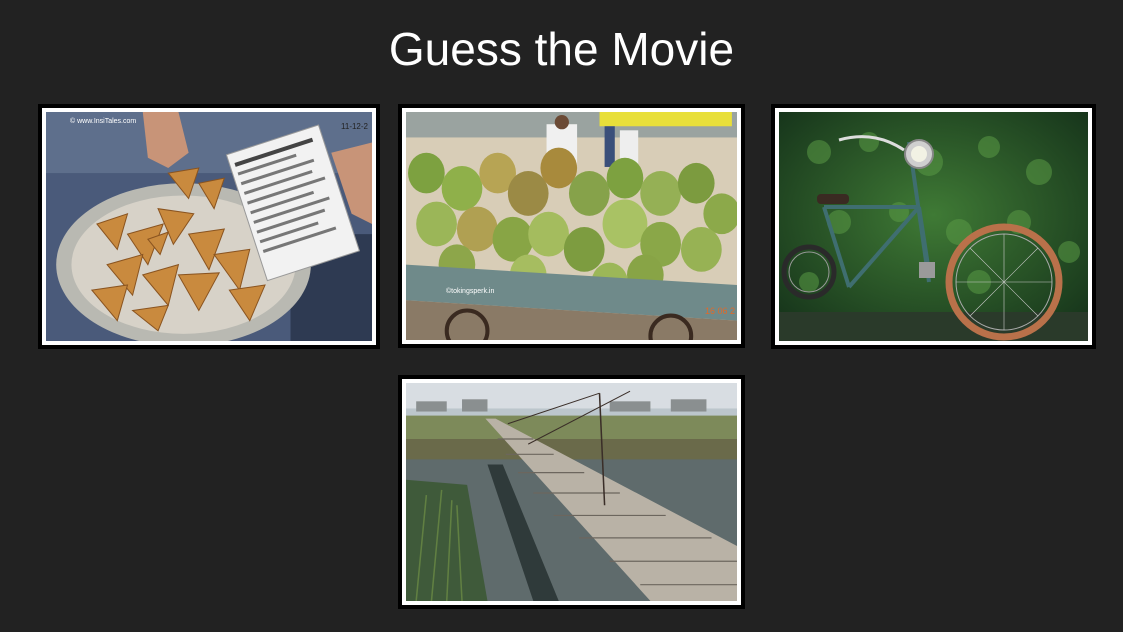 This screenshot has width=1123, height=632. What do you see at coordinates (561, 49) in the screenshot?
I see `slide-title: Guess the Movie` at bounding box center [561, 49].